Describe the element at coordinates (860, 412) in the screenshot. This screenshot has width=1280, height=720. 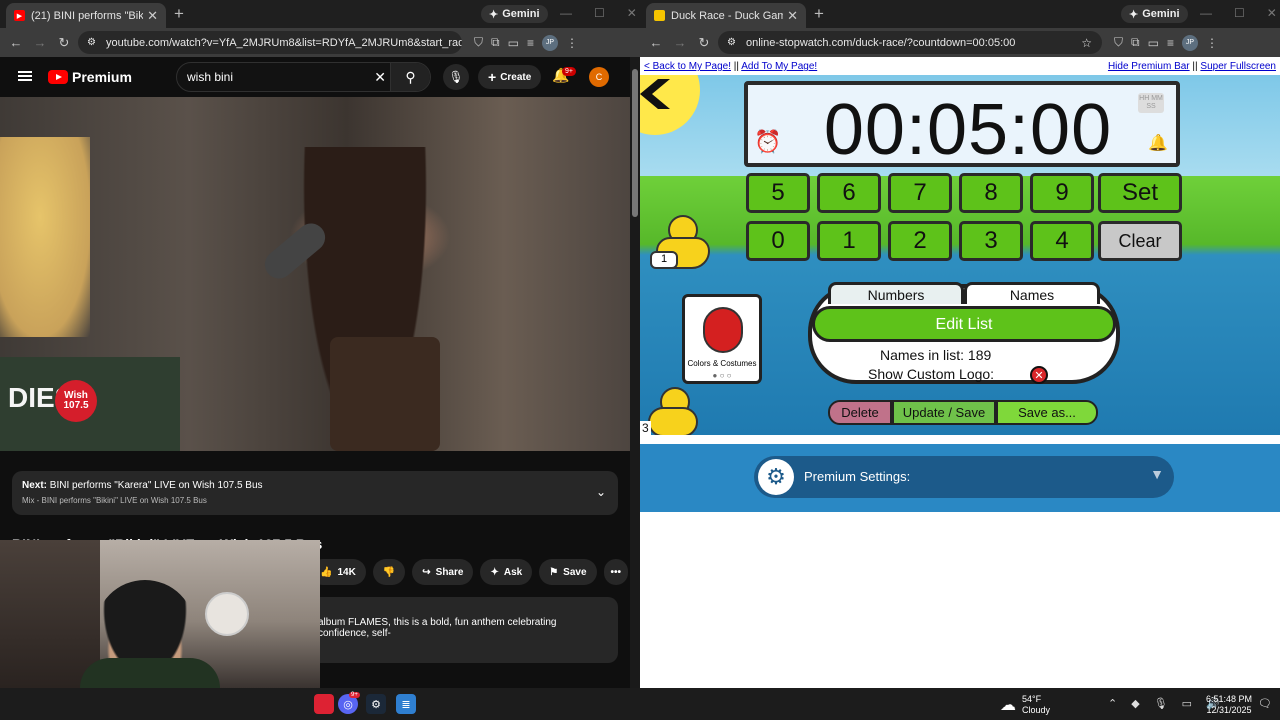
I see `delete-button: Delete` at that location.